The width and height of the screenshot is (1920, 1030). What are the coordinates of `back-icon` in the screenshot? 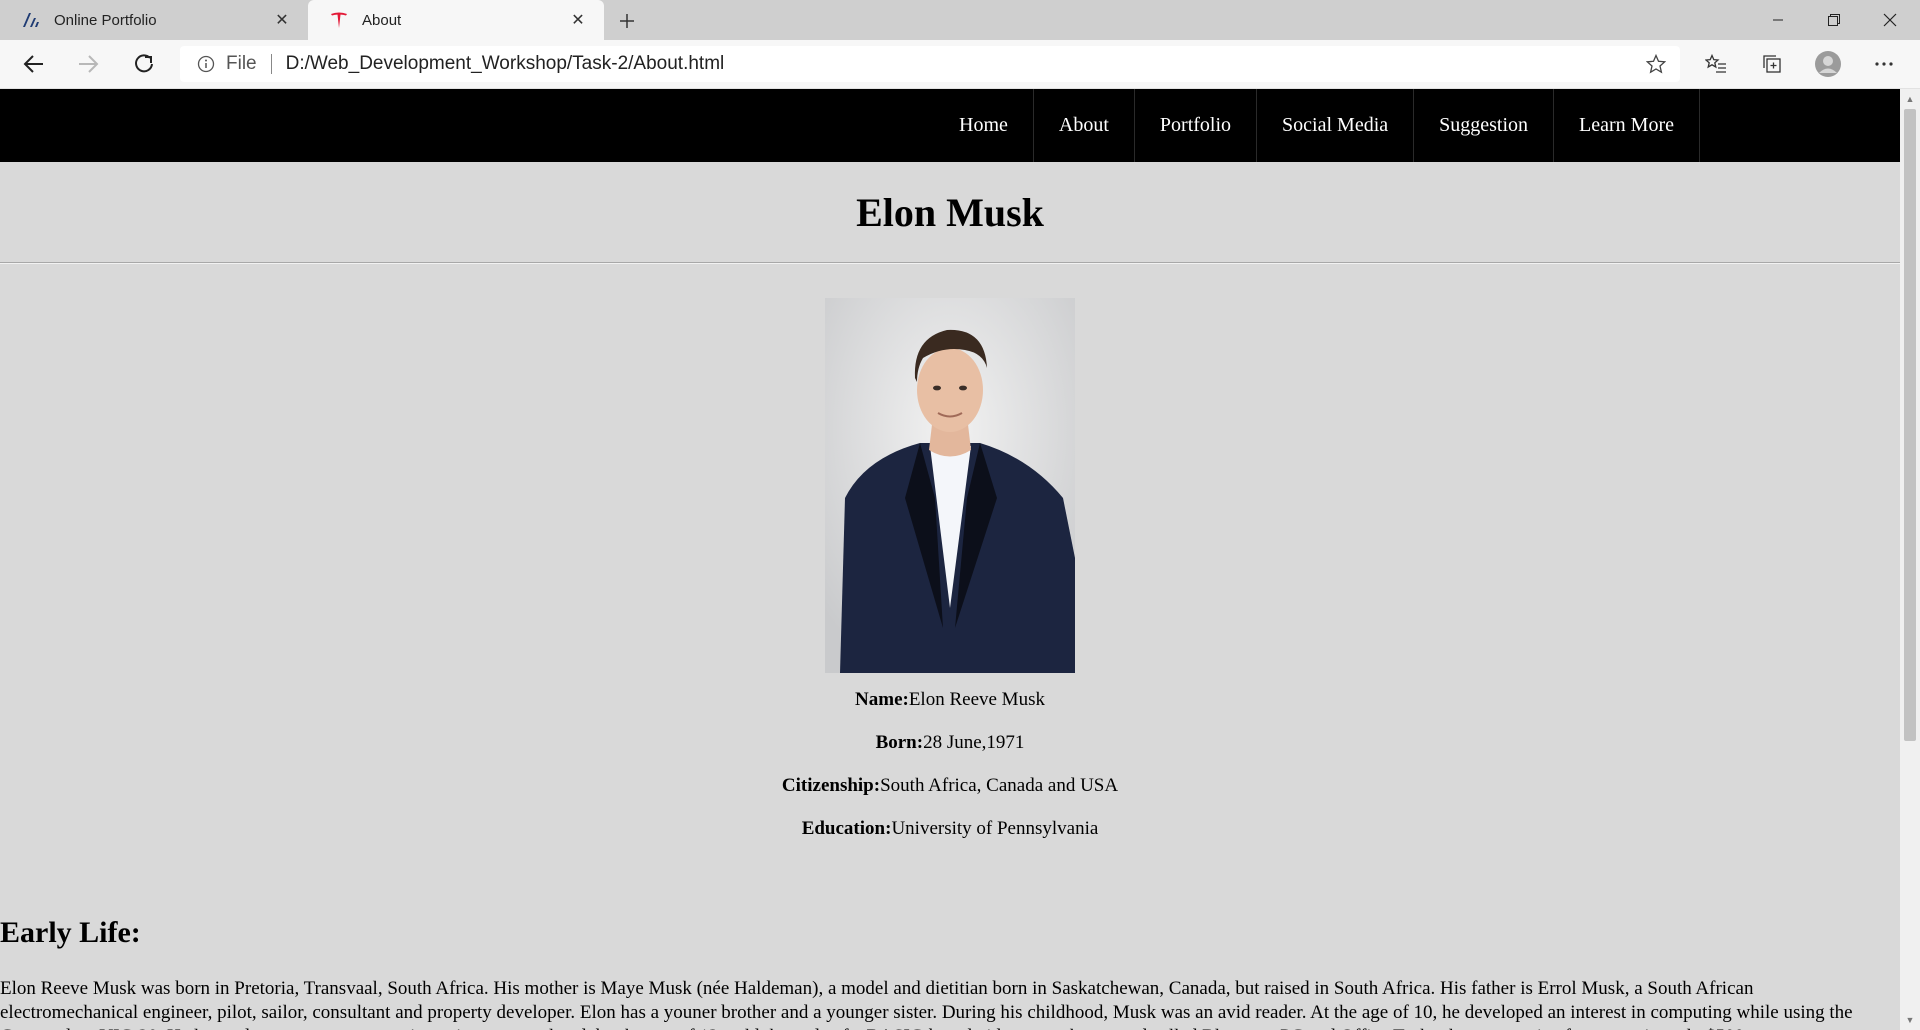 It's located at (34, 64).